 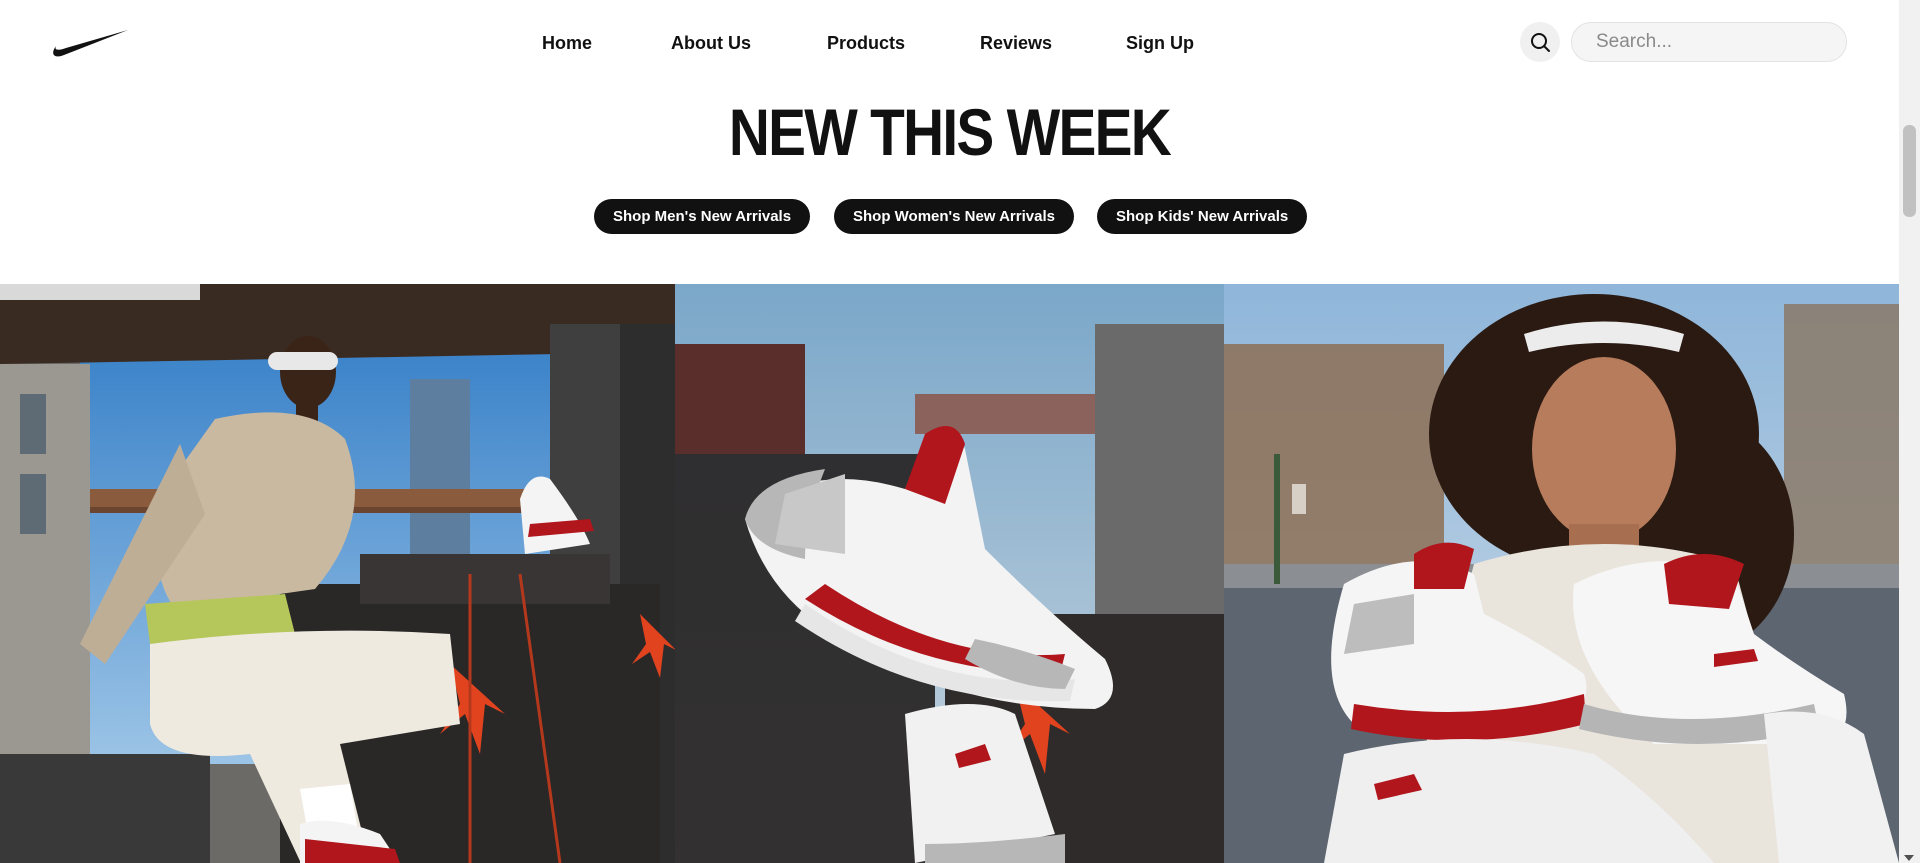 What do you see at coordinates (1202, 216) in the screenshot?
I see `shop-kids-button: Shop Kids' New Arrivals` at bounding box center [1202, 216].